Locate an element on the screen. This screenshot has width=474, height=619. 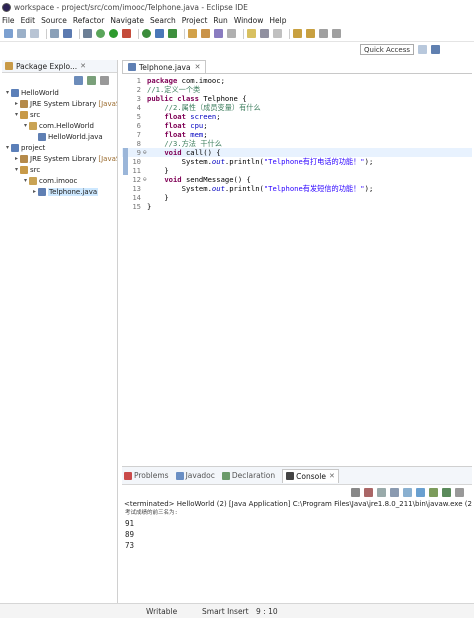
search-icon is located at coordinates (218, 33).